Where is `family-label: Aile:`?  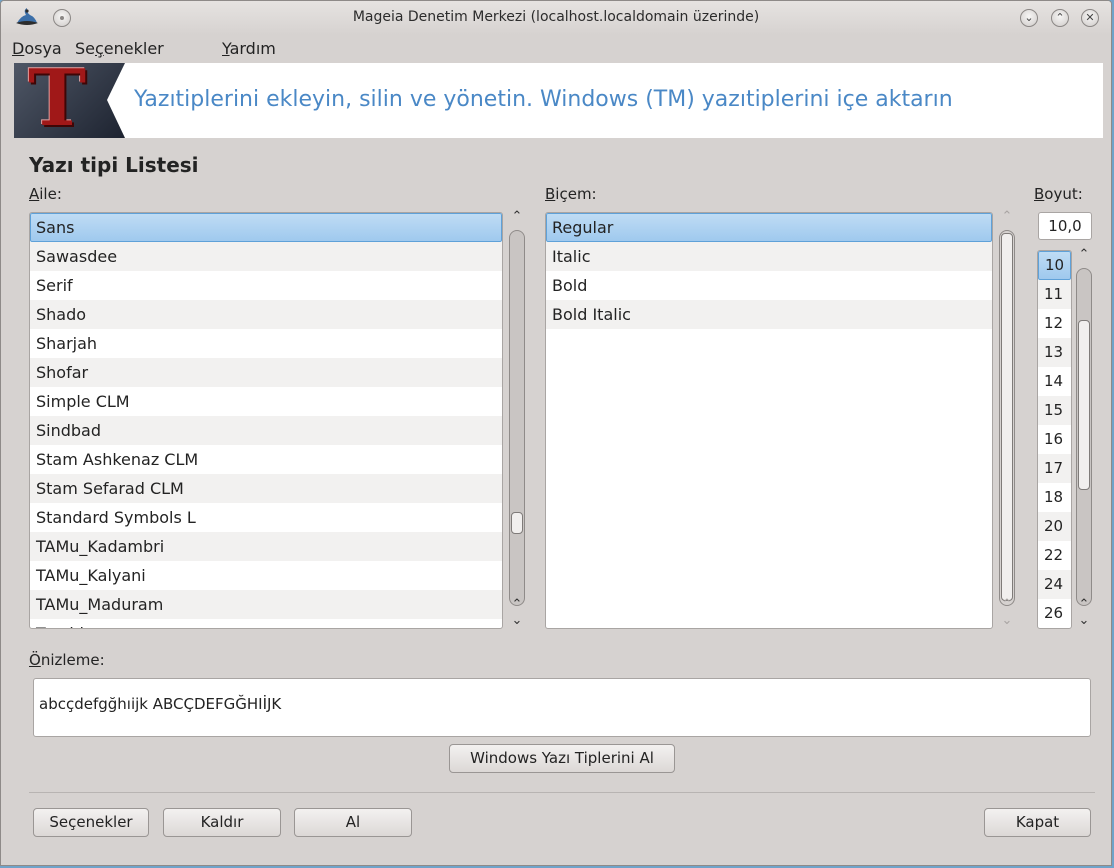 family-label: Aile: is located at coordinates (45, 194).